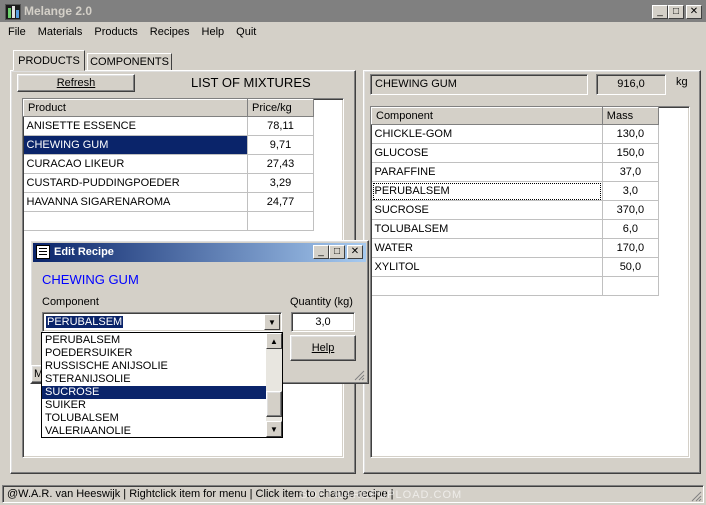  Describe the element at coordinates (90, 279) in the screenshot. I see `dialog-product-name: CHEWING GUM` at that location.